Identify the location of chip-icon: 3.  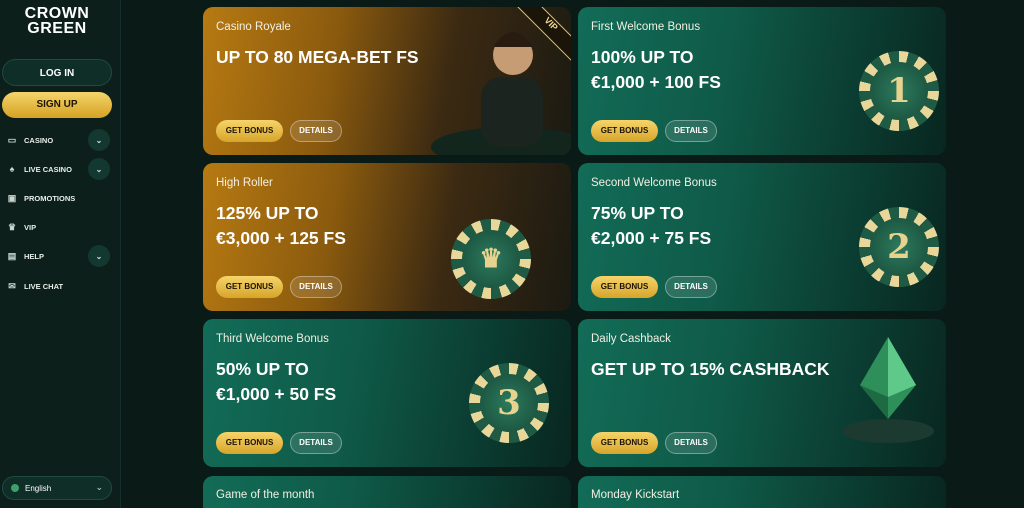
(509, 403).